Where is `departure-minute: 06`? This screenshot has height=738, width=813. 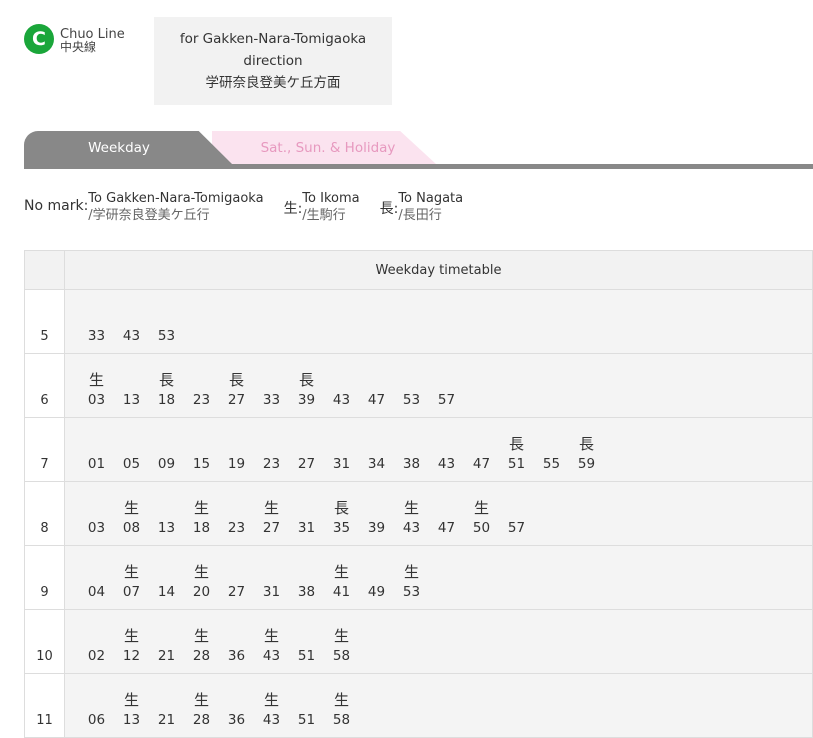
departure-minute: 06 is located at coordinates (96, 720).